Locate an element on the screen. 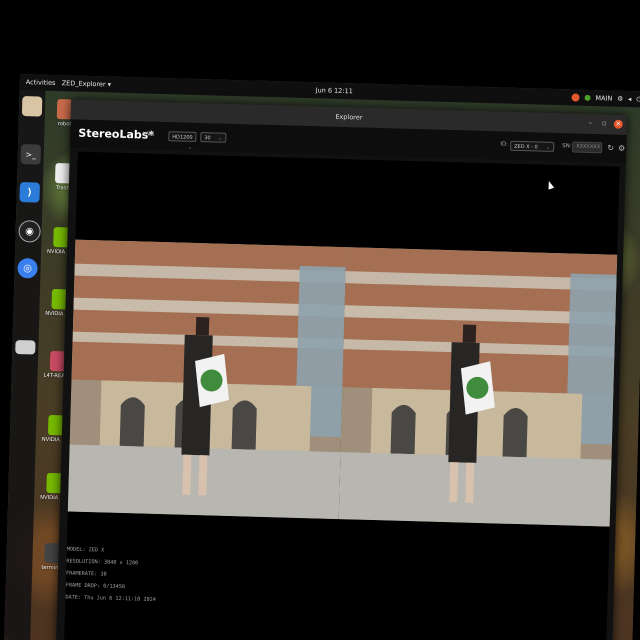 This screenshot has height=640, width=640. clock: Jun 6 12:11 is located at coordinates (334, 90).